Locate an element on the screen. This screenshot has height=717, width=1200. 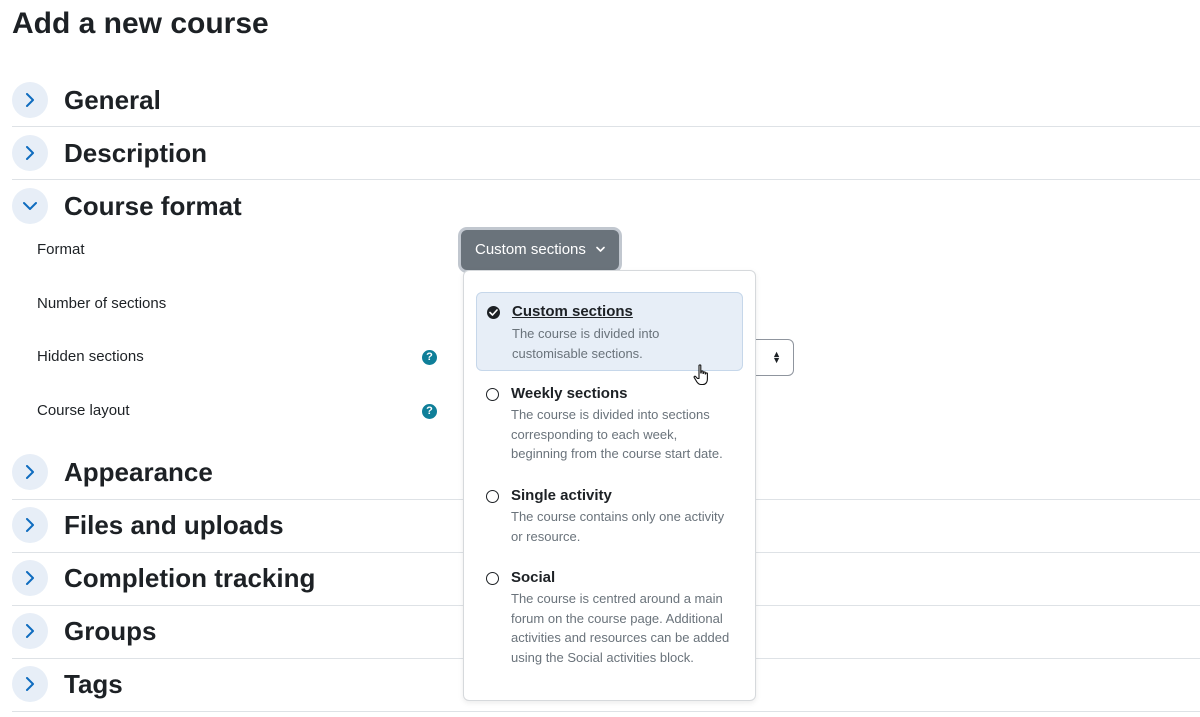
section-title-tags: Tags is located at coordinates (93, 684).